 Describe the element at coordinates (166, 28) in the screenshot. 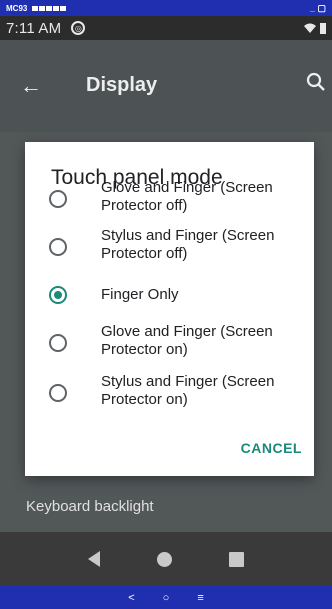

I see `status-bar: 7:11 AM ◎` at that location.